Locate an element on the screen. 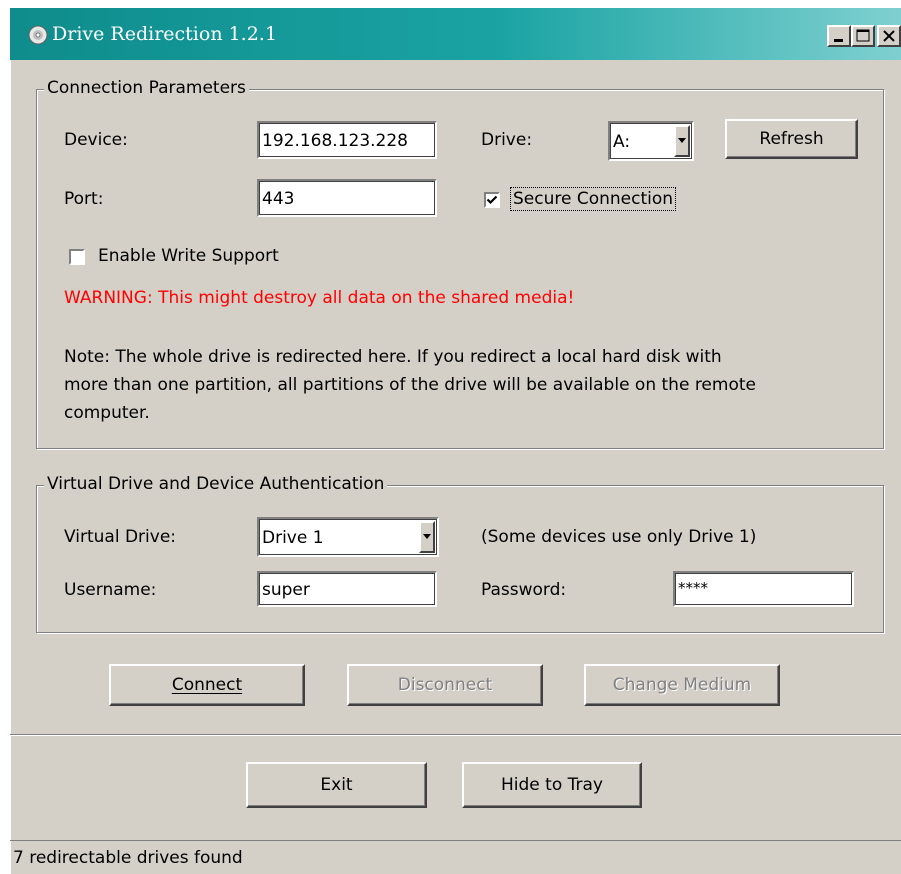 Image resolution: width=901 pixels, height=874 pixels. connect-button-label: Connect is located at coordinates (207, 685).